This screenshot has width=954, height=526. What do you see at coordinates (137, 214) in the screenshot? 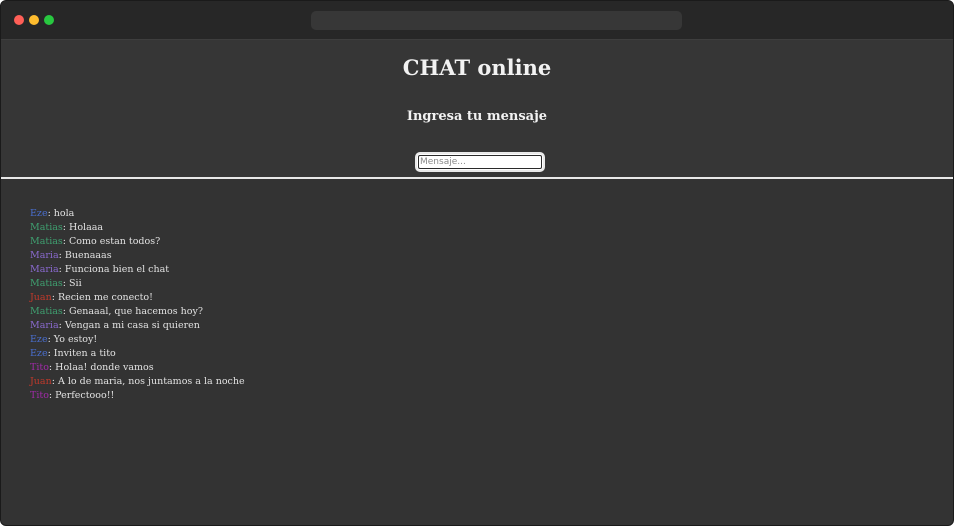
I see `chat-message: Eze: hola` at bounding box center [137, 214].